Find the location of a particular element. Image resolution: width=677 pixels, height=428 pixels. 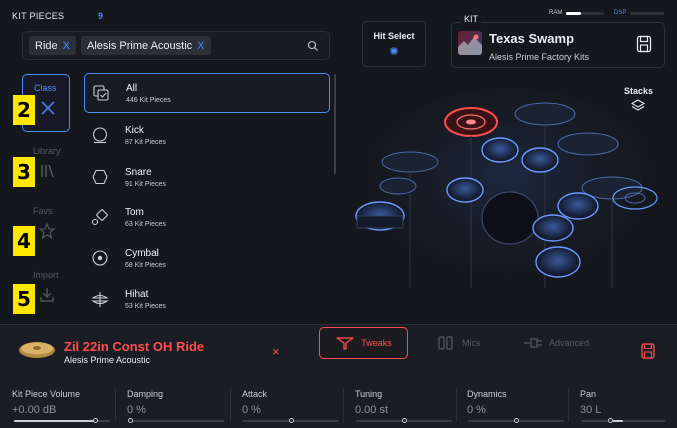

hit-select-button: Hit Select ✺ is located at coordinates (394, 44).